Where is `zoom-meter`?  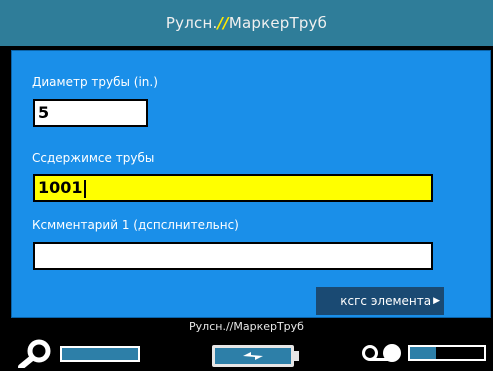
zoom-meter is located at coordinates (100, 354).